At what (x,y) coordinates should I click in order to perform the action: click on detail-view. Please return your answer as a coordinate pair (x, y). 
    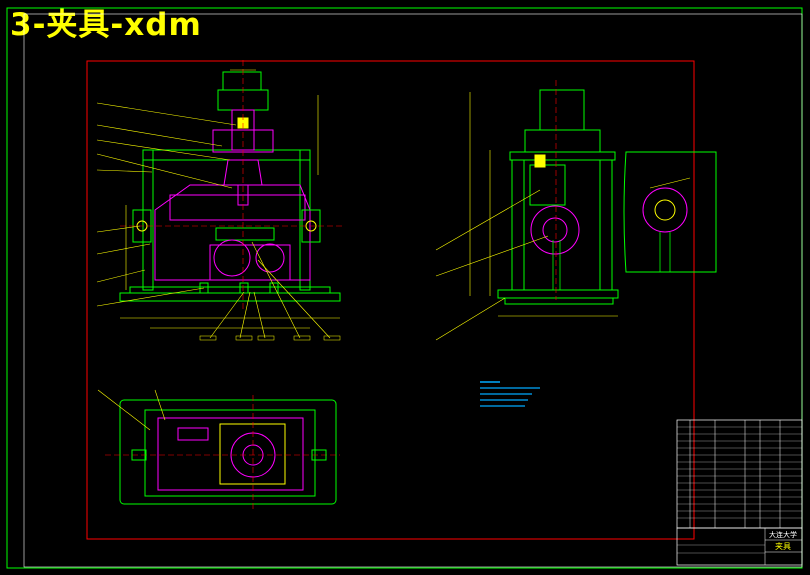
    Looking at the image, I should click on (670, 212).